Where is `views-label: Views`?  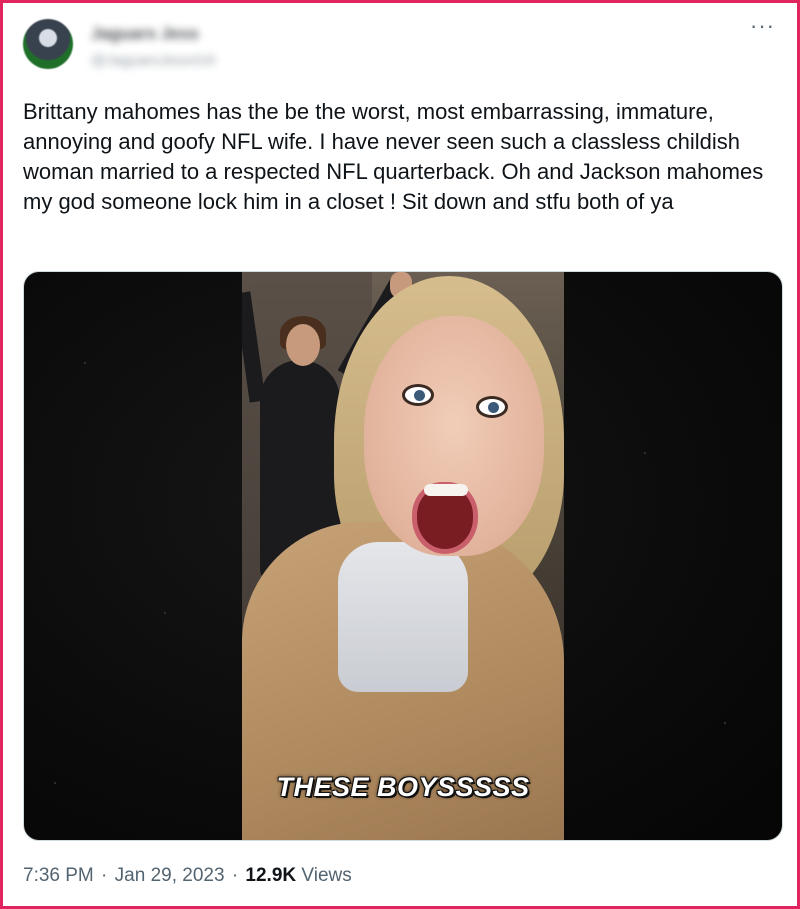 views-label: Views is located at coordinates (326, 875).